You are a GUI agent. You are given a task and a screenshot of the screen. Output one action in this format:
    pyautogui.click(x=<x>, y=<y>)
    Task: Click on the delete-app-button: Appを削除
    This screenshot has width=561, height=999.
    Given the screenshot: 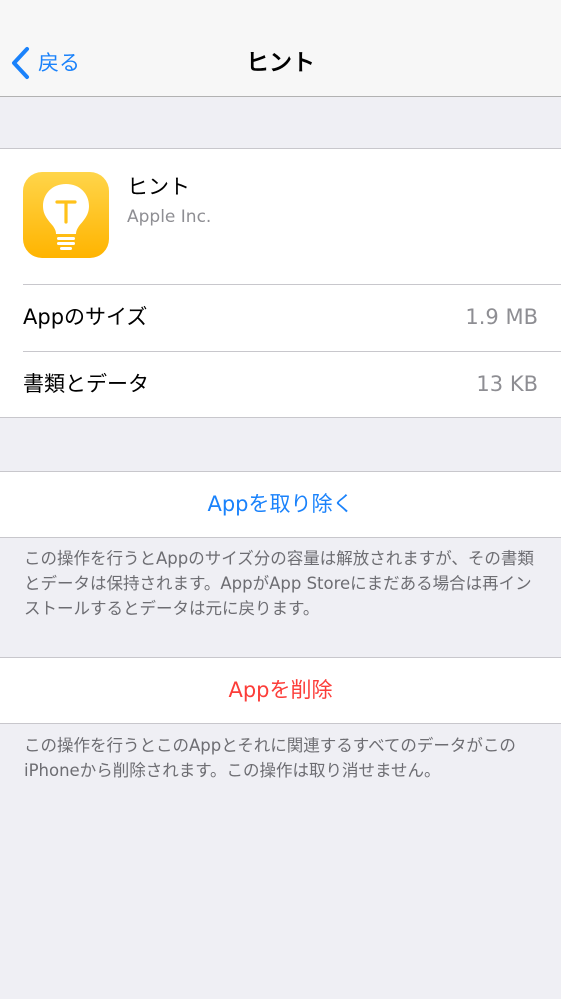 What is the action you would take?
    pyautogui.click(x=280, y=690)
    